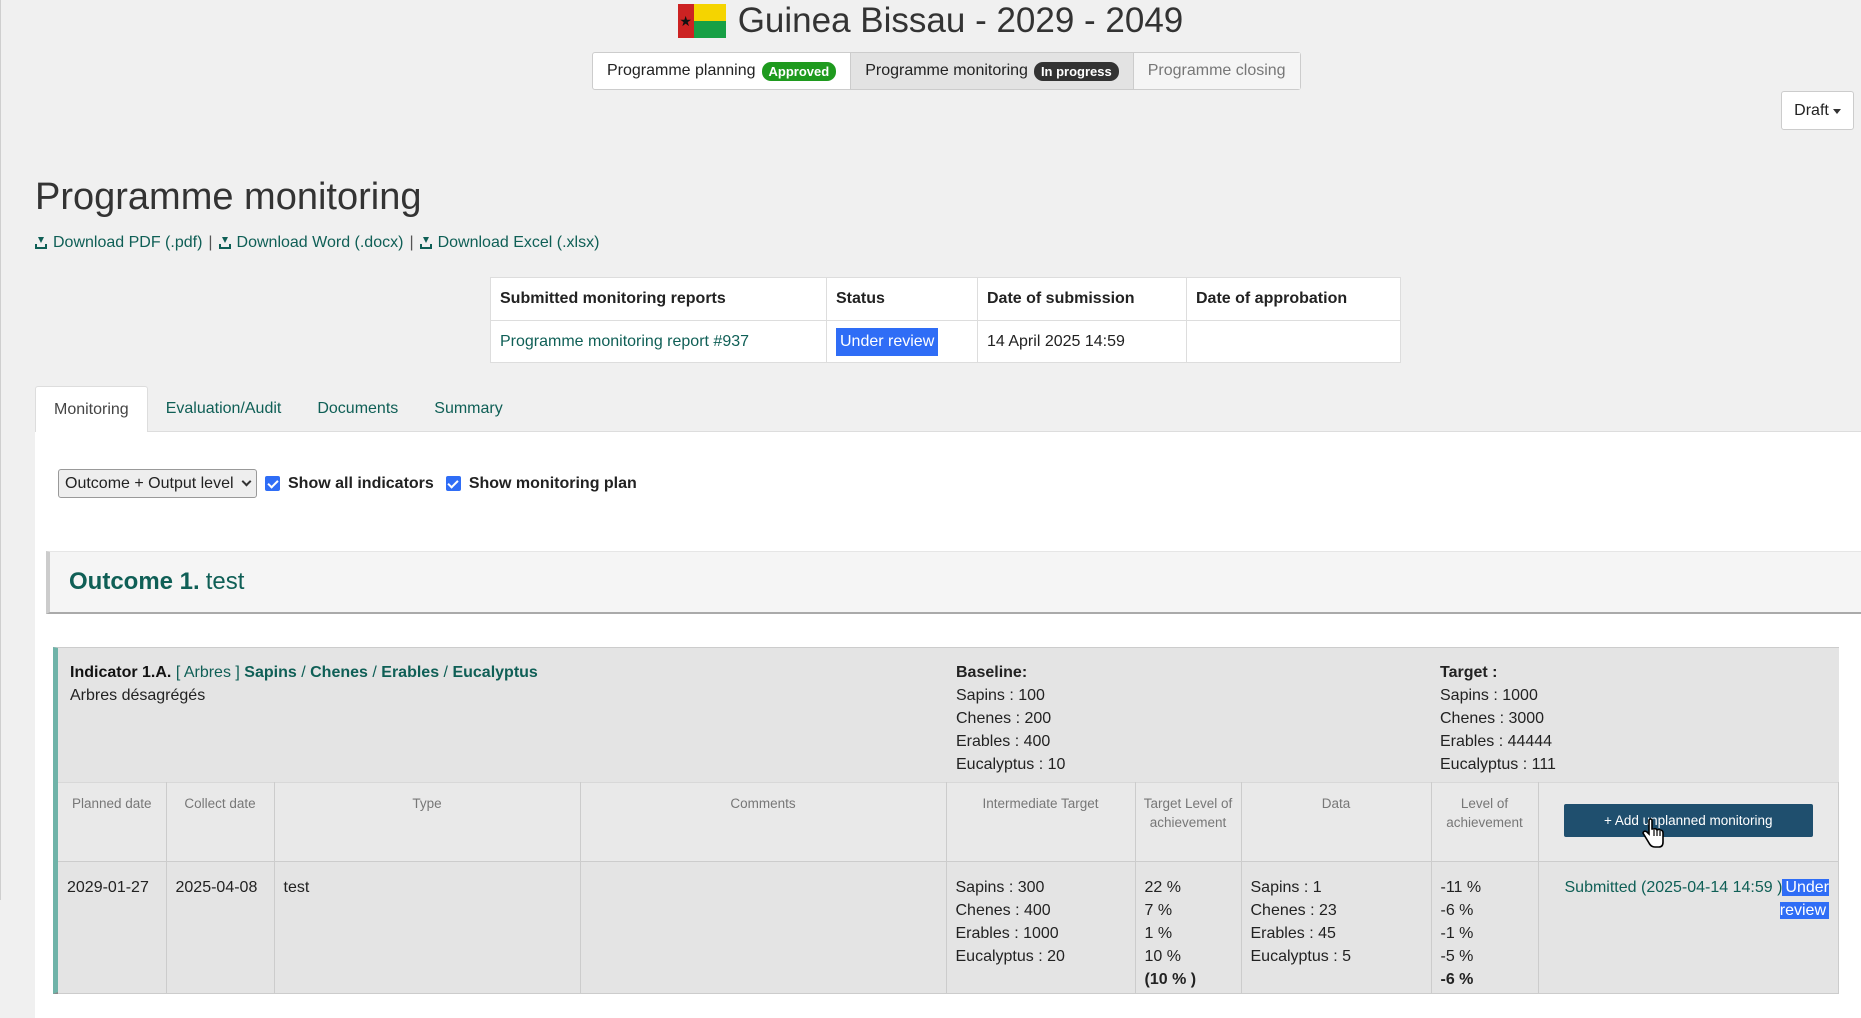 The height and width of the screenshot is (1018, 1861). What do you see at coordinates (763, 927) in the screenshot?
I see `comments-cell` at bounding box center [763, 927].